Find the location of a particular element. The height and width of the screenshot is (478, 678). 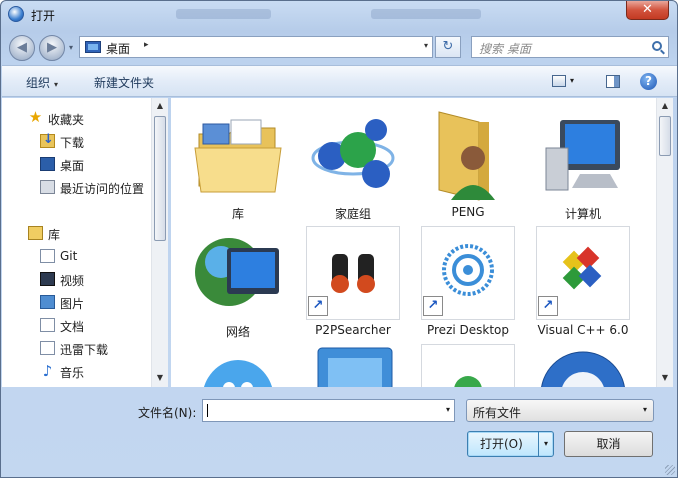

nav-item-label: 图片 is located at coordinates (72, 304).